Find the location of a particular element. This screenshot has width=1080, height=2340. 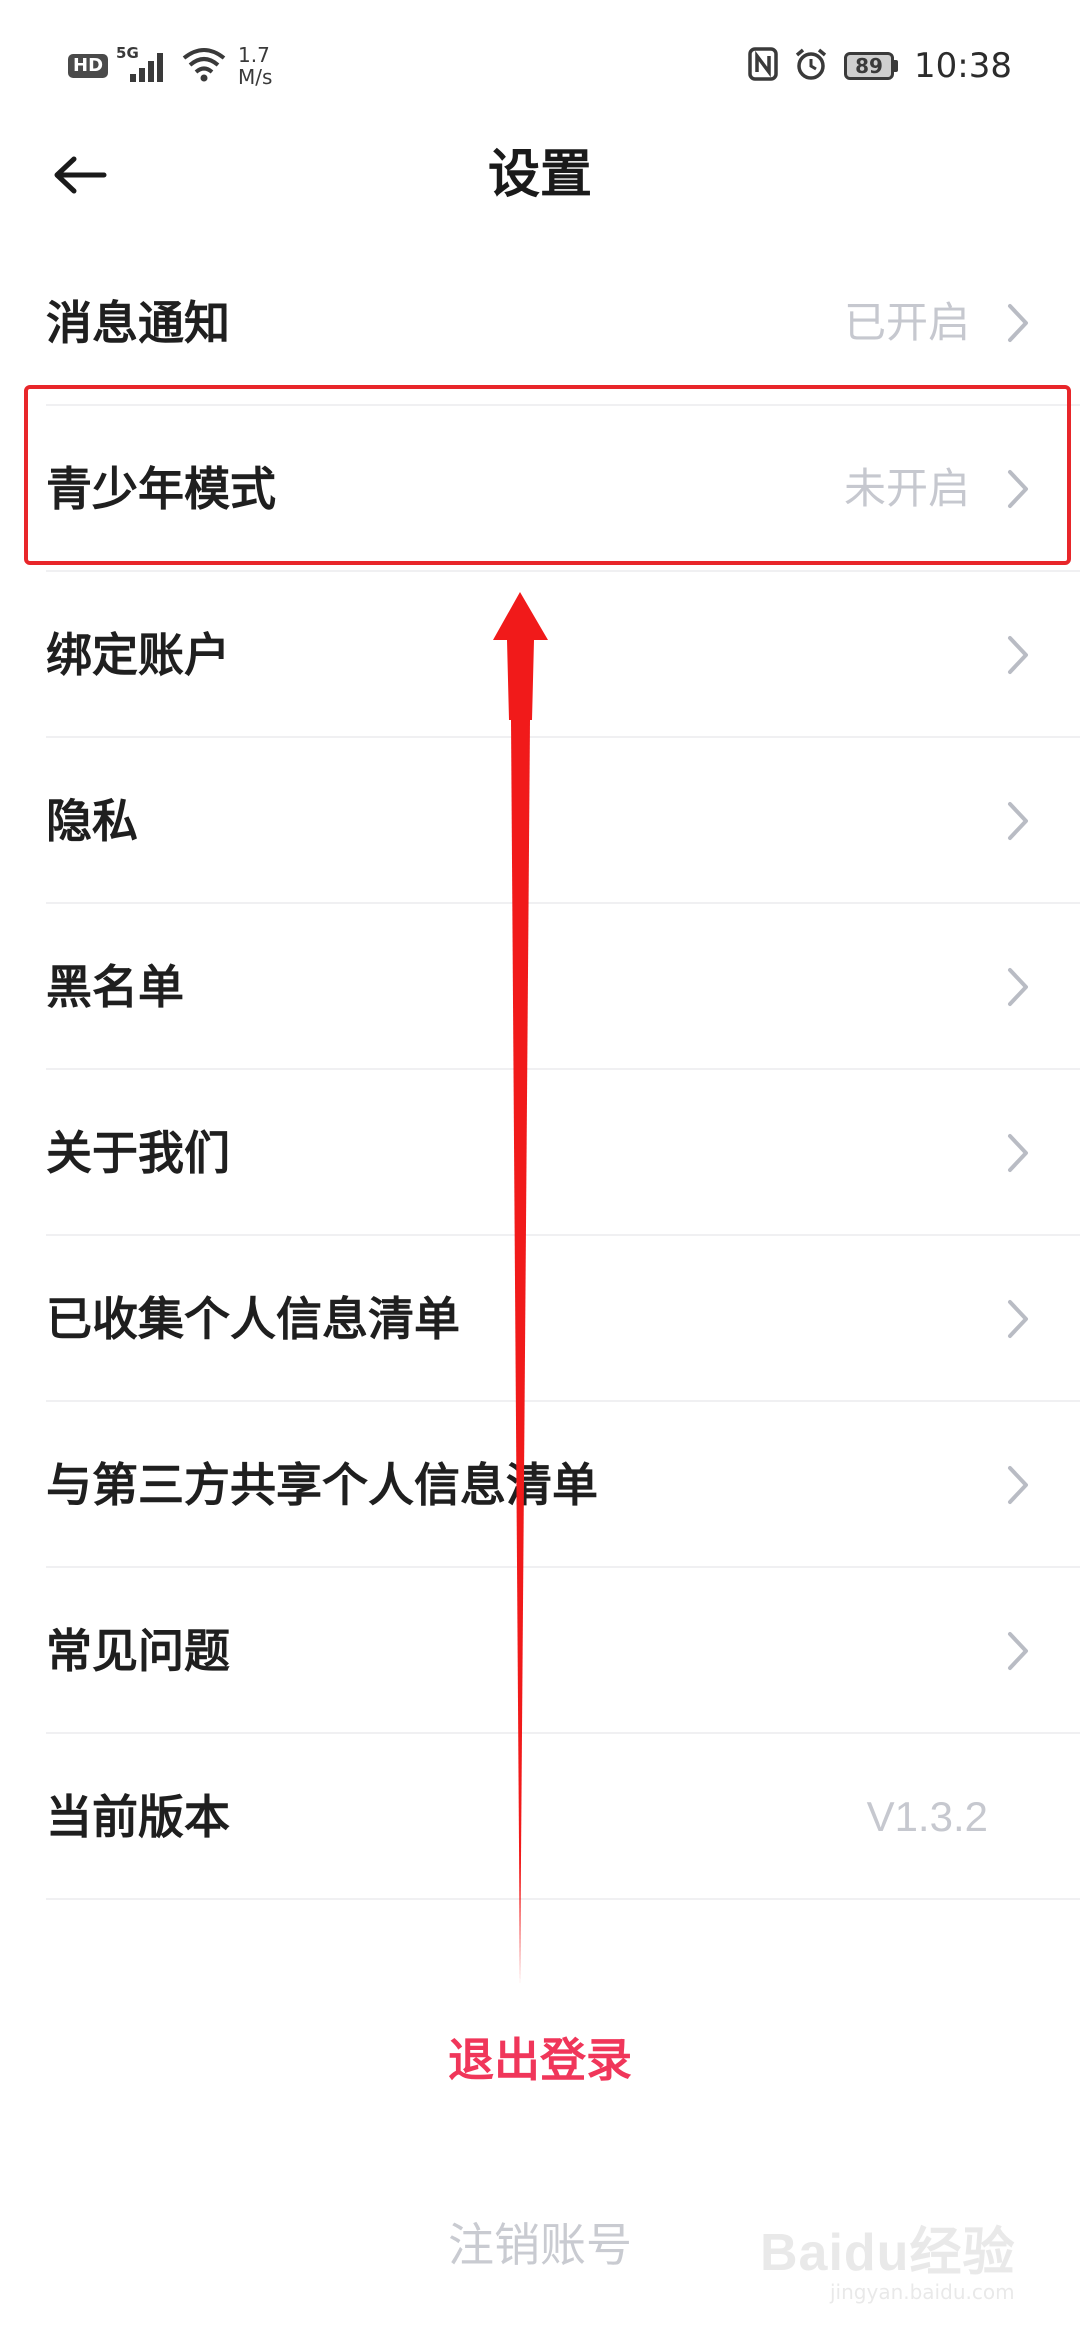

setting-row-collected-info: 已收集个人信息清单 is located at coordinates (540, 1319).